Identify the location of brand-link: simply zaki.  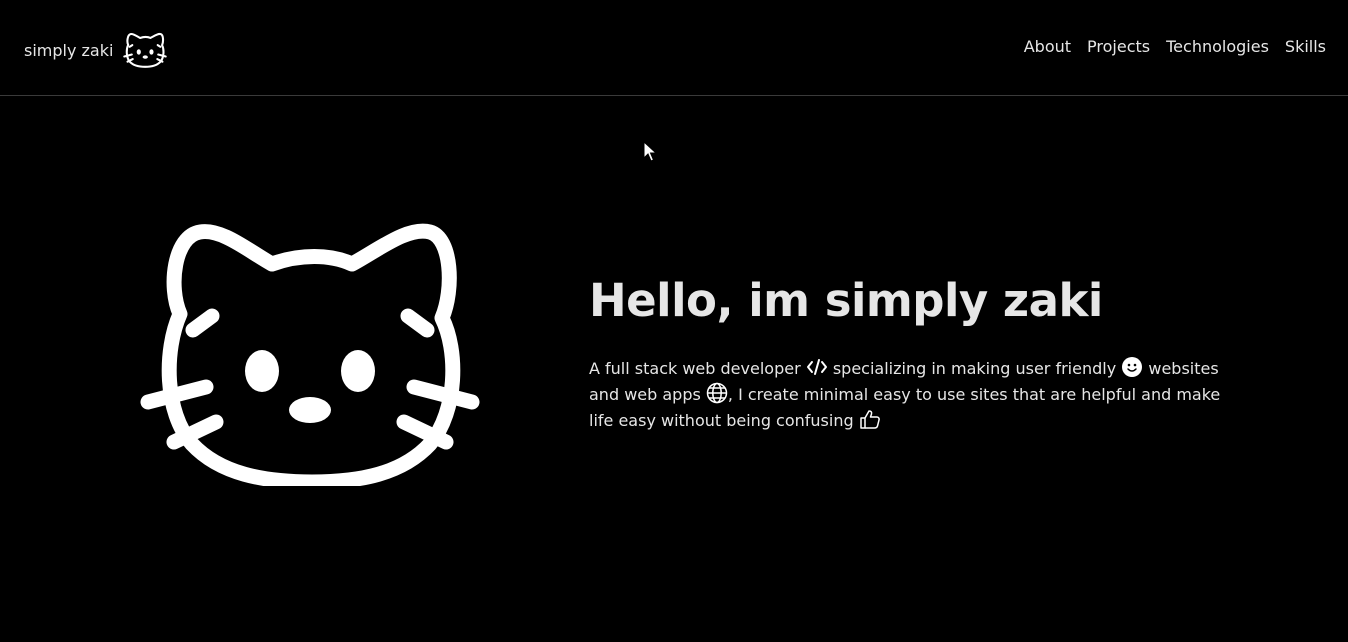
(96, 50).